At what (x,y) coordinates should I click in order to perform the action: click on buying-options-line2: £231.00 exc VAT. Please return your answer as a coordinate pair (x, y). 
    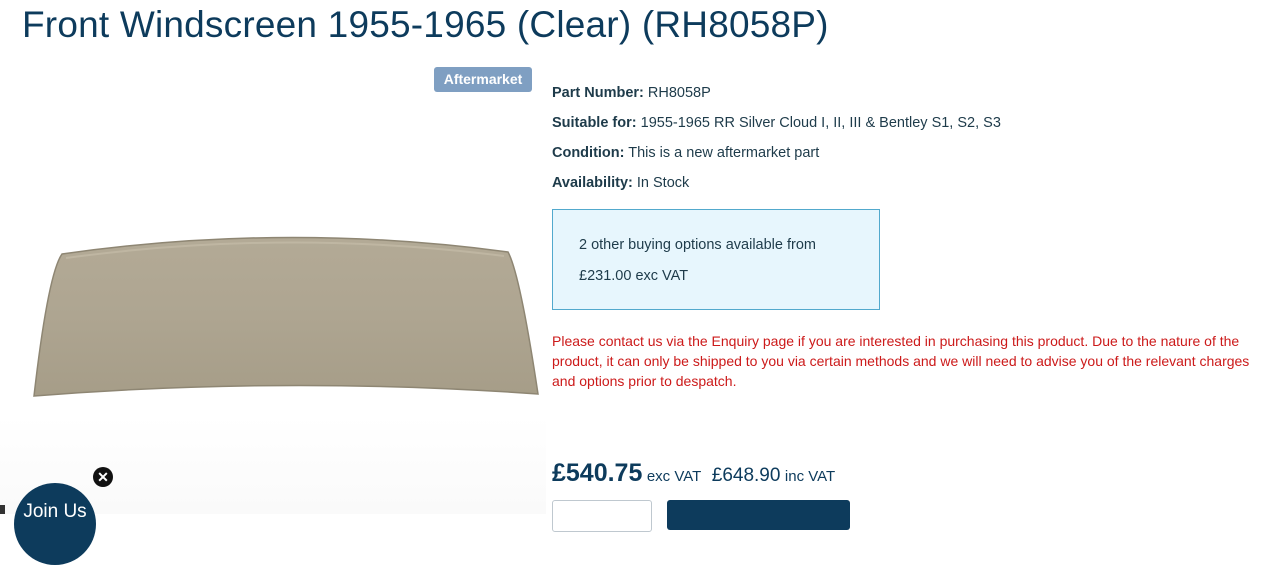
    Looking at the image, I should click on (634, 276).